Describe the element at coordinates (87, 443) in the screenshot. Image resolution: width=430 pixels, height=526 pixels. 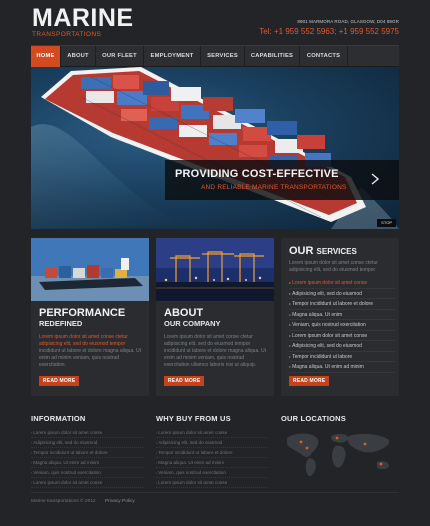
I see `information-link: Adipisicing elit, sed do eiusmod` at that location.